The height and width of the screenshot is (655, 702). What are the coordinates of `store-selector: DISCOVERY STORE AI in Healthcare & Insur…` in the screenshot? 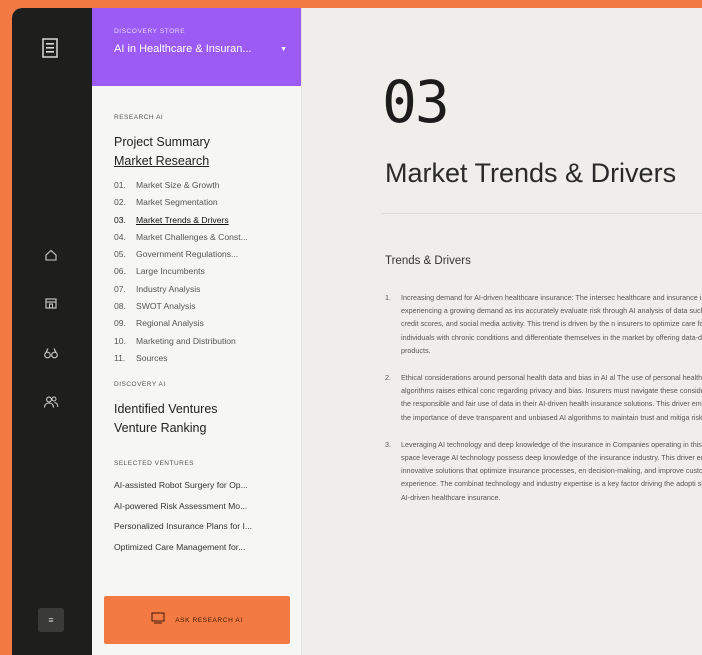 It's located at (196, 47).